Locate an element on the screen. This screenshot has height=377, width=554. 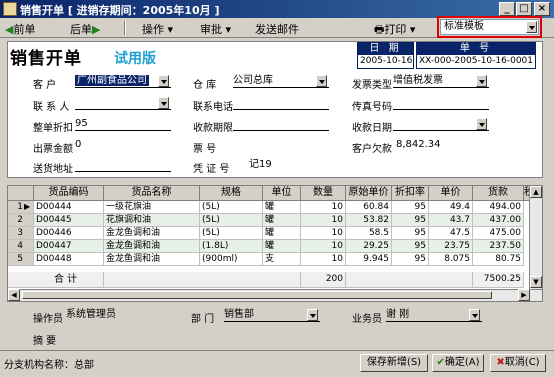
table-cell-spec: (900ml) is located at coordinates (231, 259).